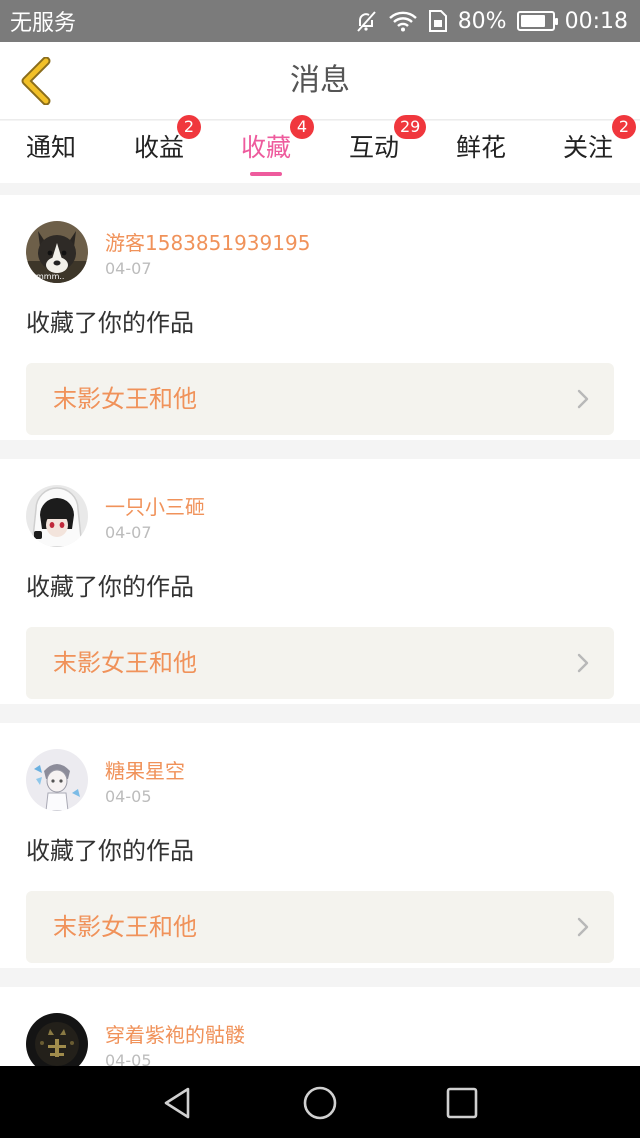  Describe the element at coordinates (302, 127) in the screenshot. I see `tab-badge: 4` at that location.